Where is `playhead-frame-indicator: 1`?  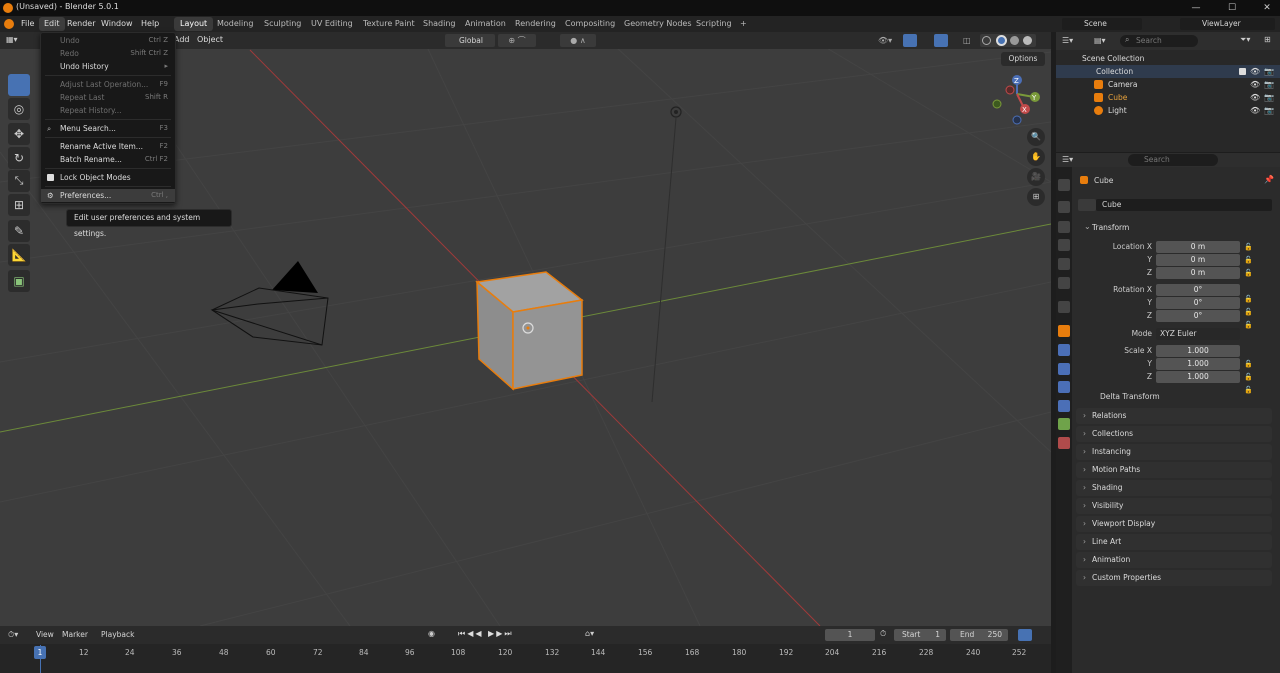 playhead-frame-indicator: 1 is located at coordinates (40, 652).